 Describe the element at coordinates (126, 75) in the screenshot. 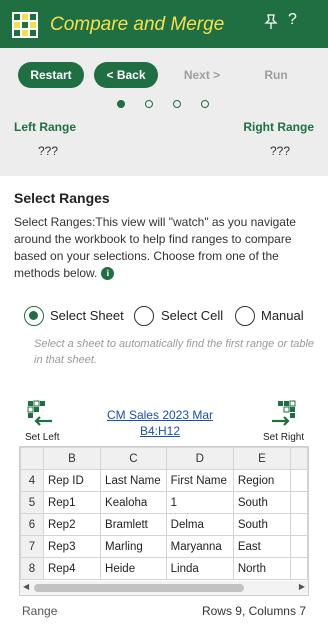

I see `back-button: < Back` at that location.